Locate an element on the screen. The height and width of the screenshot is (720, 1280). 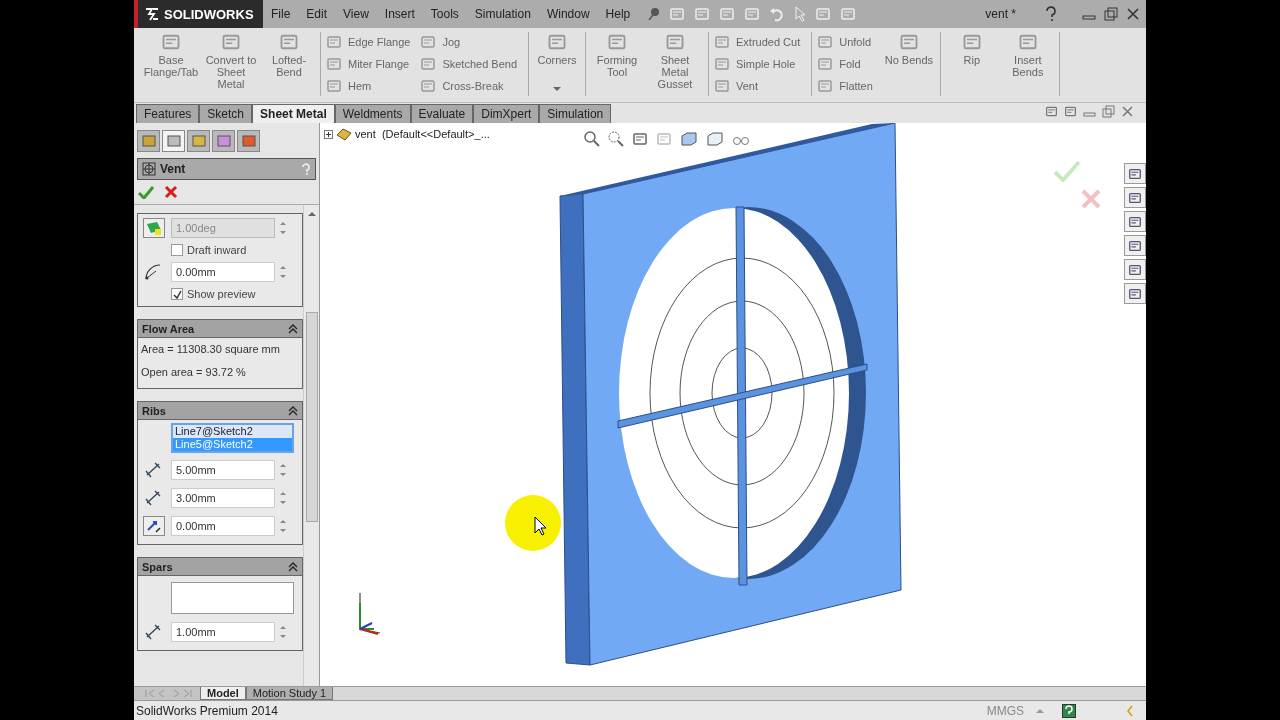
select-icon is located at coordinates (800, 14).